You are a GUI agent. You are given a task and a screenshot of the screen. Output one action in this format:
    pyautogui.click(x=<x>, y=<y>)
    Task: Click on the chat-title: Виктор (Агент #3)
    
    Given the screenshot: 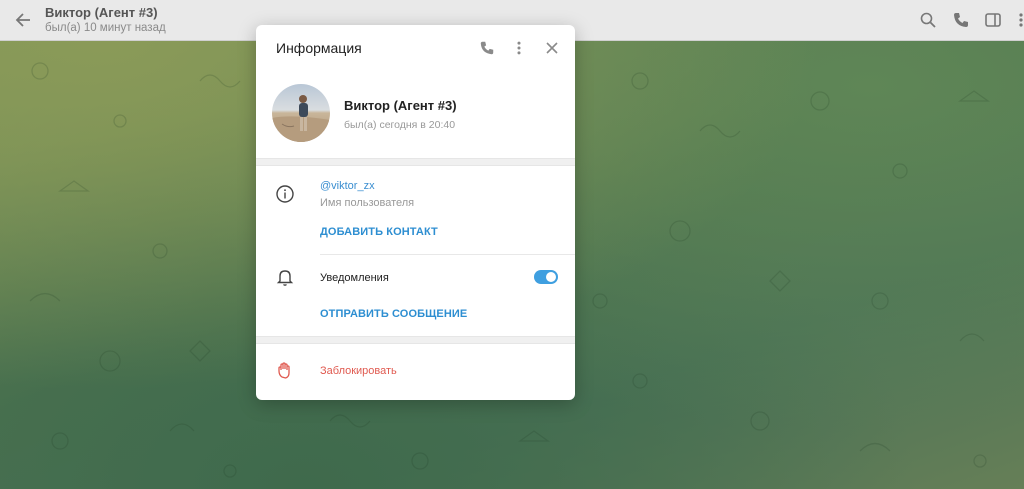 What is the action you would take?
    pyautogui.click(x=101, y=12)
    